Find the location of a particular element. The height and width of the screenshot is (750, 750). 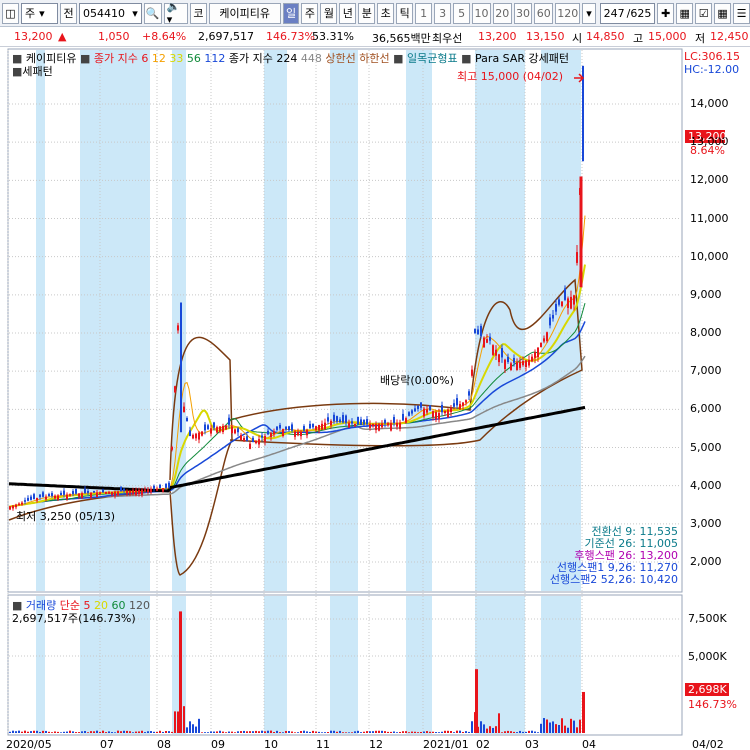

chart-type-icon: ◫ is located at coordinates (10, 13).